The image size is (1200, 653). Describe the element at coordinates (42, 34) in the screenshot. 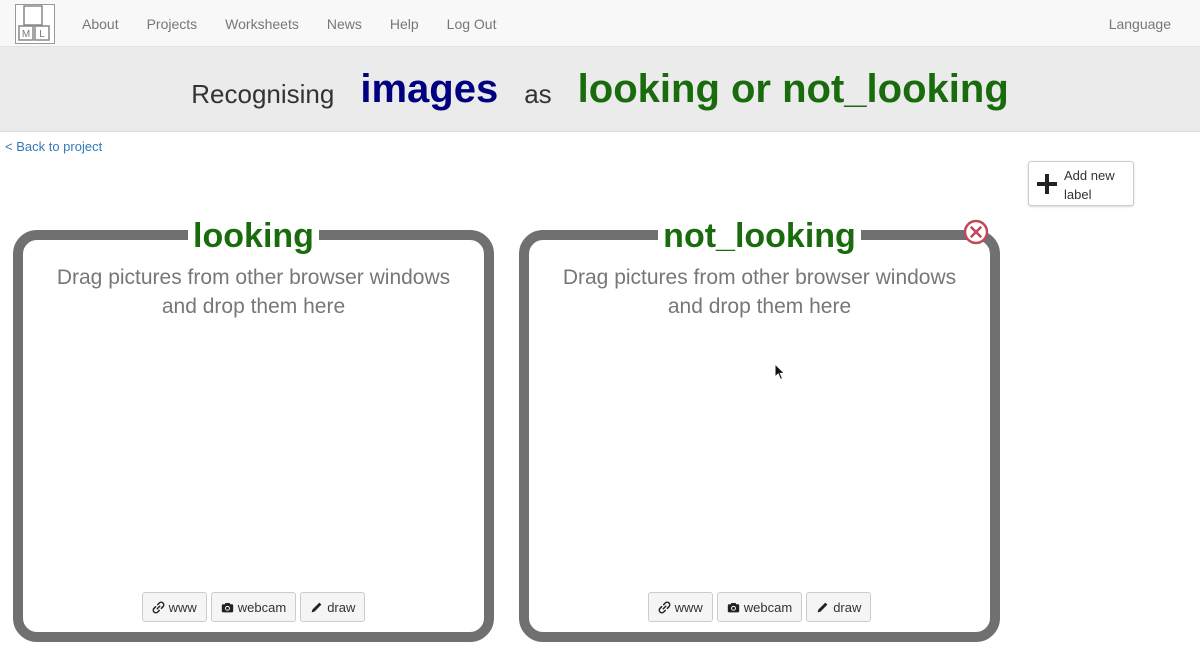

I see `logo-letter-l: L` at that location.